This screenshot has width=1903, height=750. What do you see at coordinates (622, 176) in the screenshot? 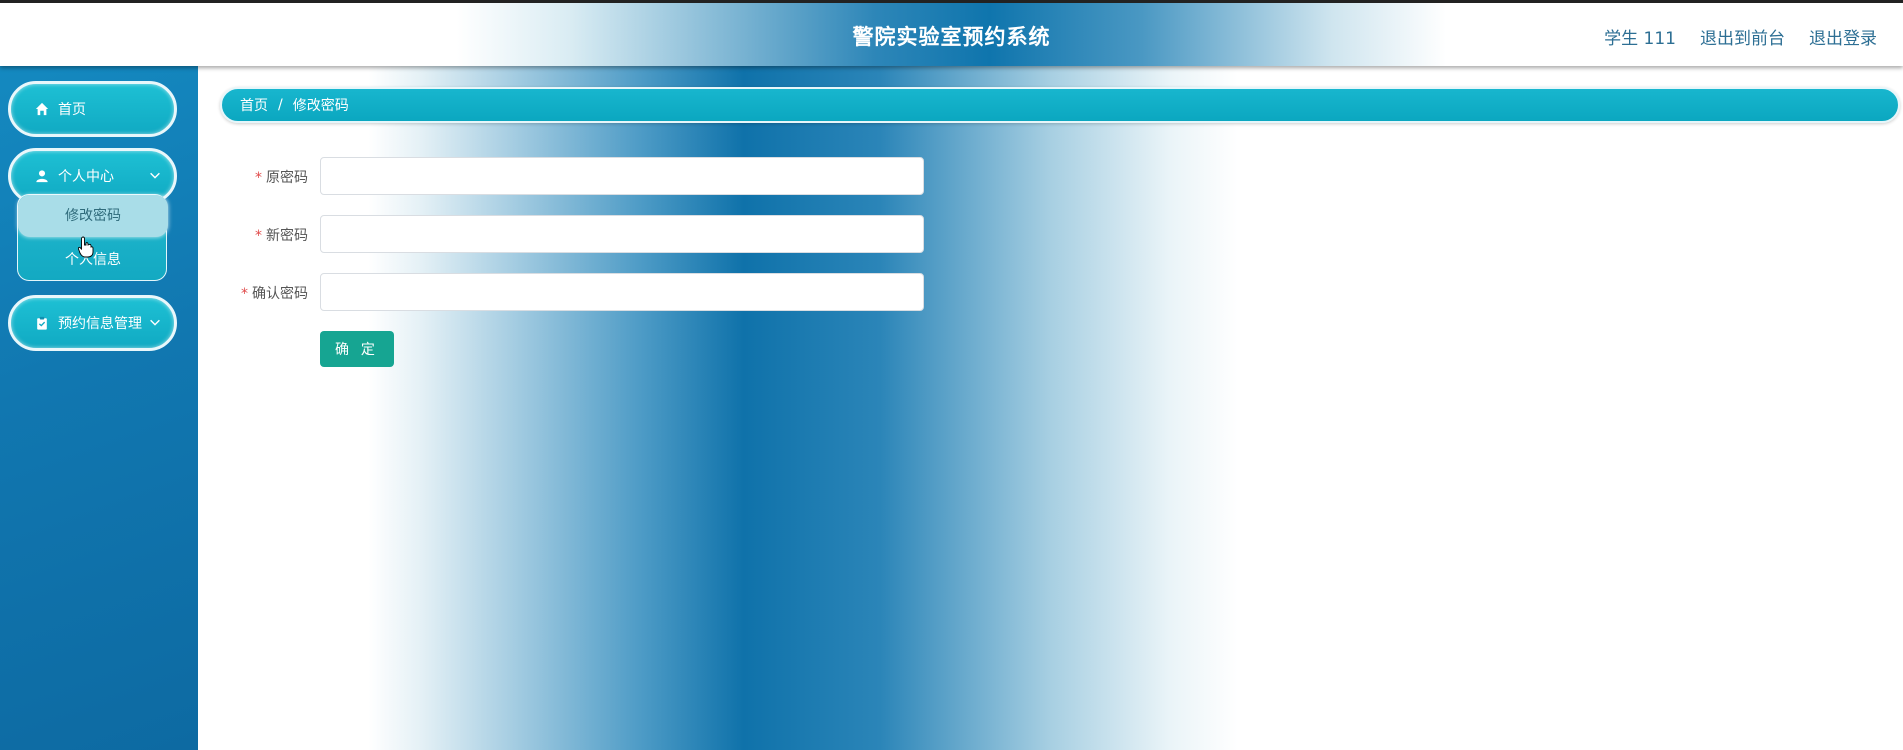
I see `old-password-input` at bounding box center [622, 176].